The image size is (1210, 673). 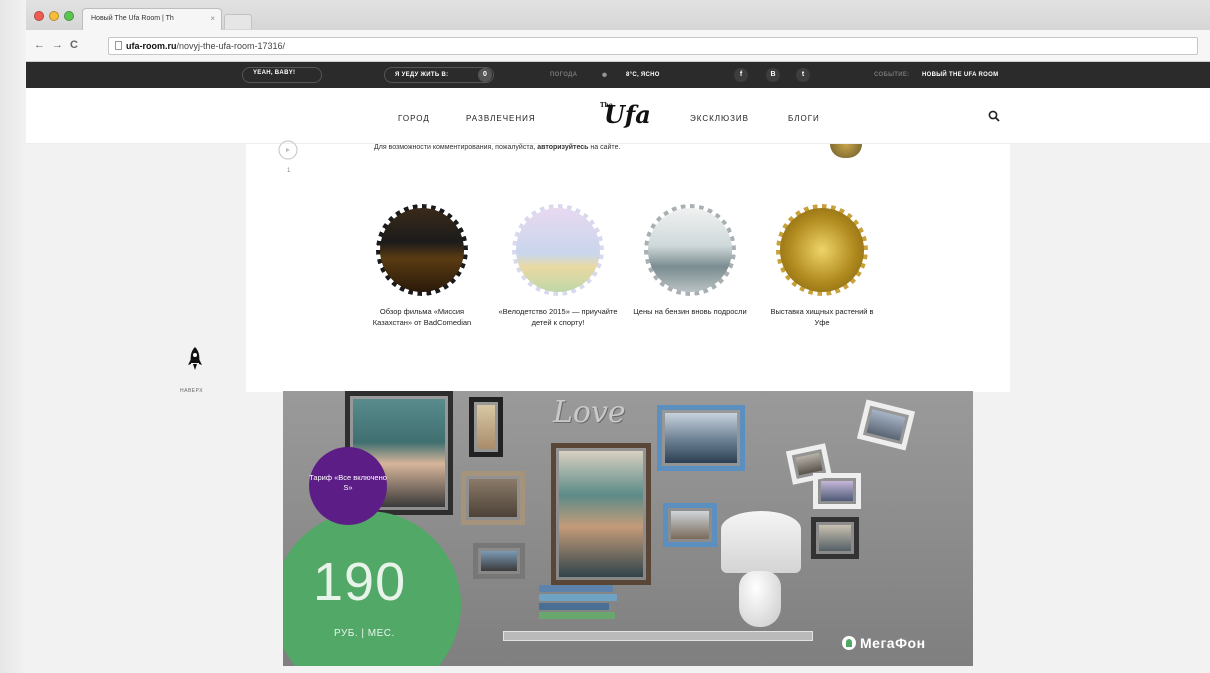 I want to click on tab-close-icon: ×, so click(x=212, y=18).